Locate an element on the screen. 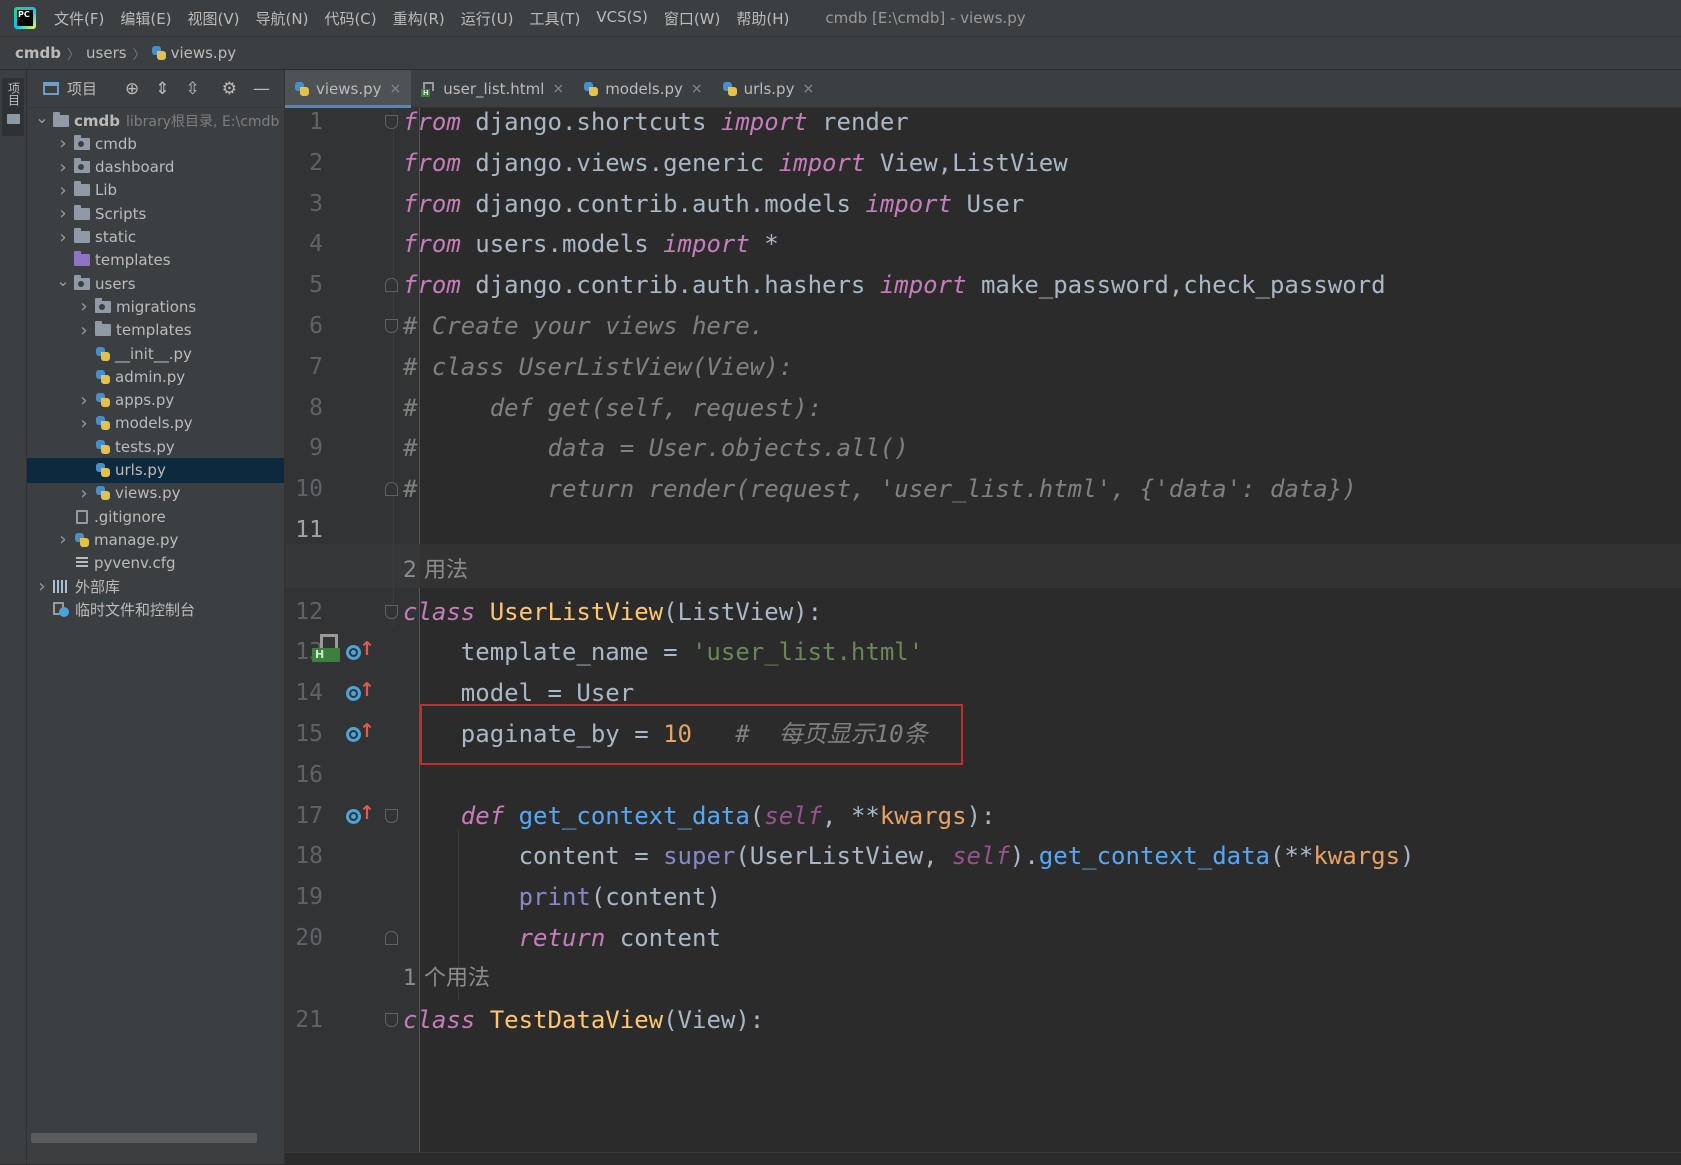 The height and width of the screenshot is (1165, 1681). tree-item: › apps.py is located at coordinates (155, 400).